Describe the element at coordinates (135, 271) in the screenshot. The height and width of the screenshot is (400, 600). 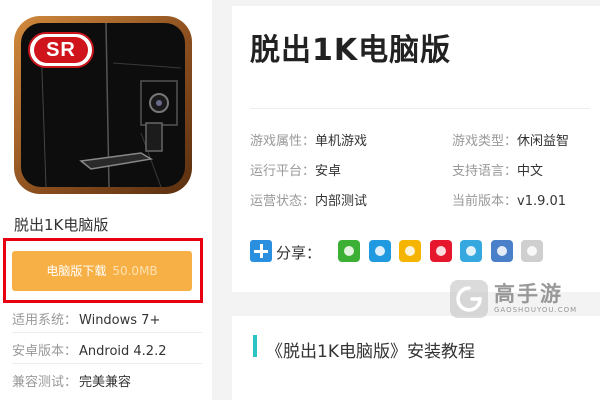
I see `download-size: 50.0MB` at that location.